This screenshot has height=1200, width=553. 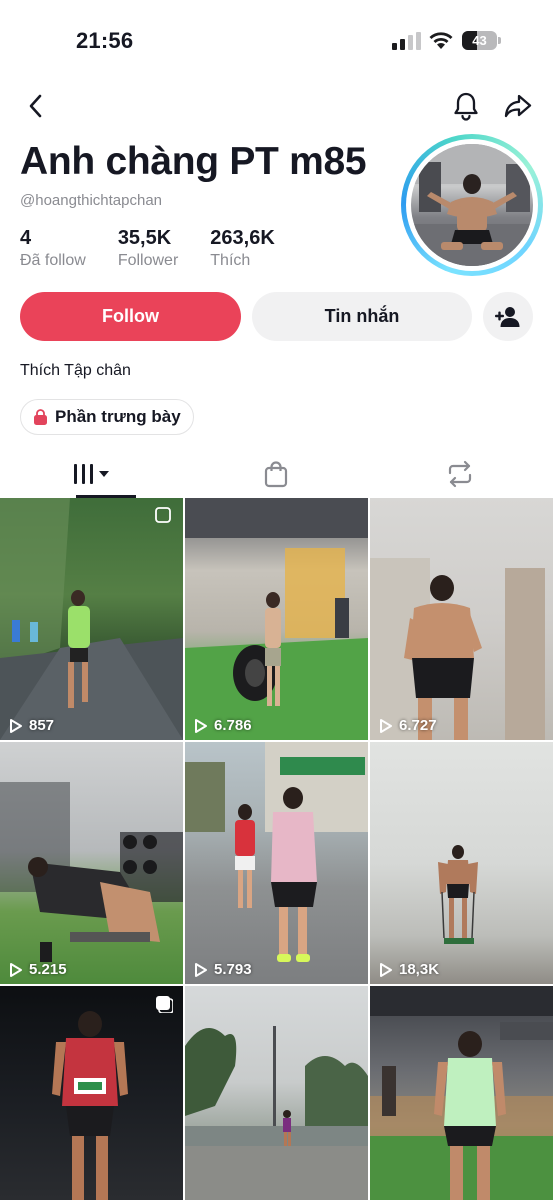 I want to click on grid-icon, so click(x=91, y=474).